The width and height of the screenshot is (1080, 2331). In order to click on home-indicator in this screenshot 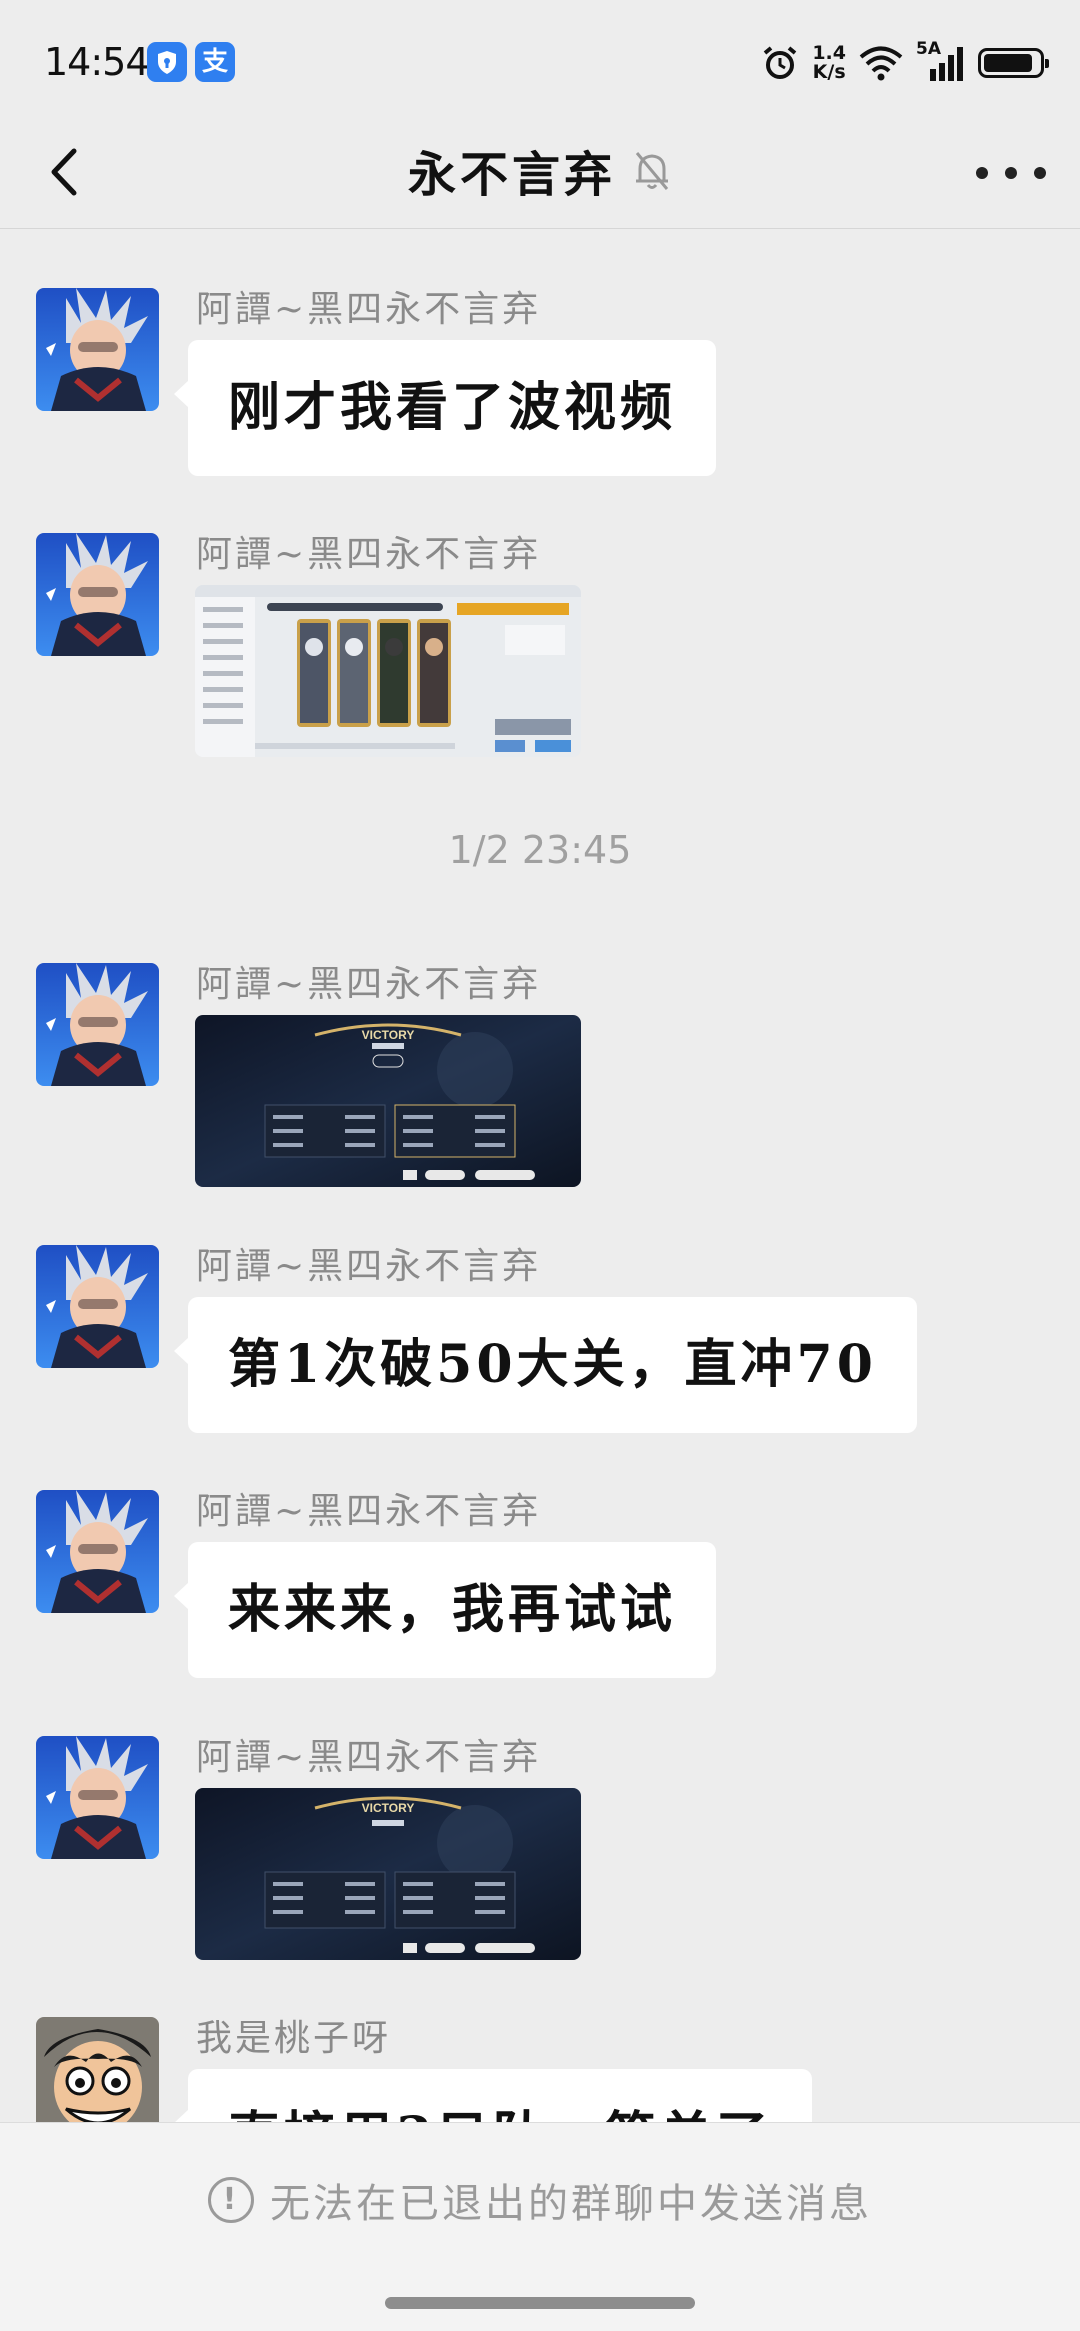, I will do `click(540, 2303)`.